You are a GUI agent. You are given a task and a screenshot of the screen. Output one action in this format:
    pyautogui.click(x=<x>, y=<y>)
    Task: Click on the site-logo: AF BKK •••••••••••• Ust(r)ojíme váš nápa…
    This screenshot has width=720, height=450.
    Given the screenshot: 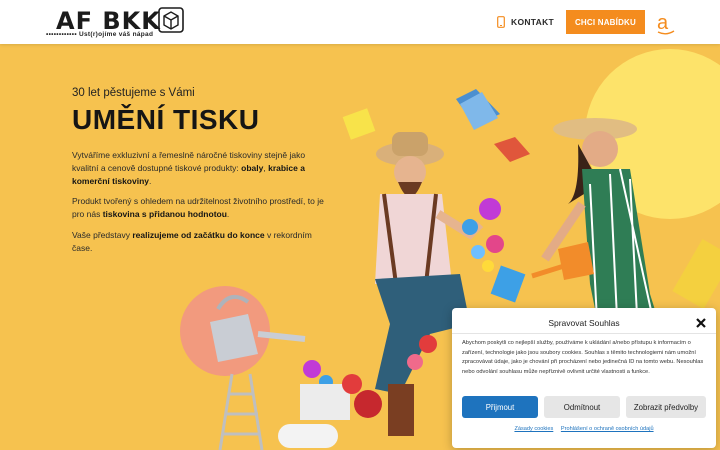 What is the action you would take?
    pyautogui.click(x=117, y=23)
    